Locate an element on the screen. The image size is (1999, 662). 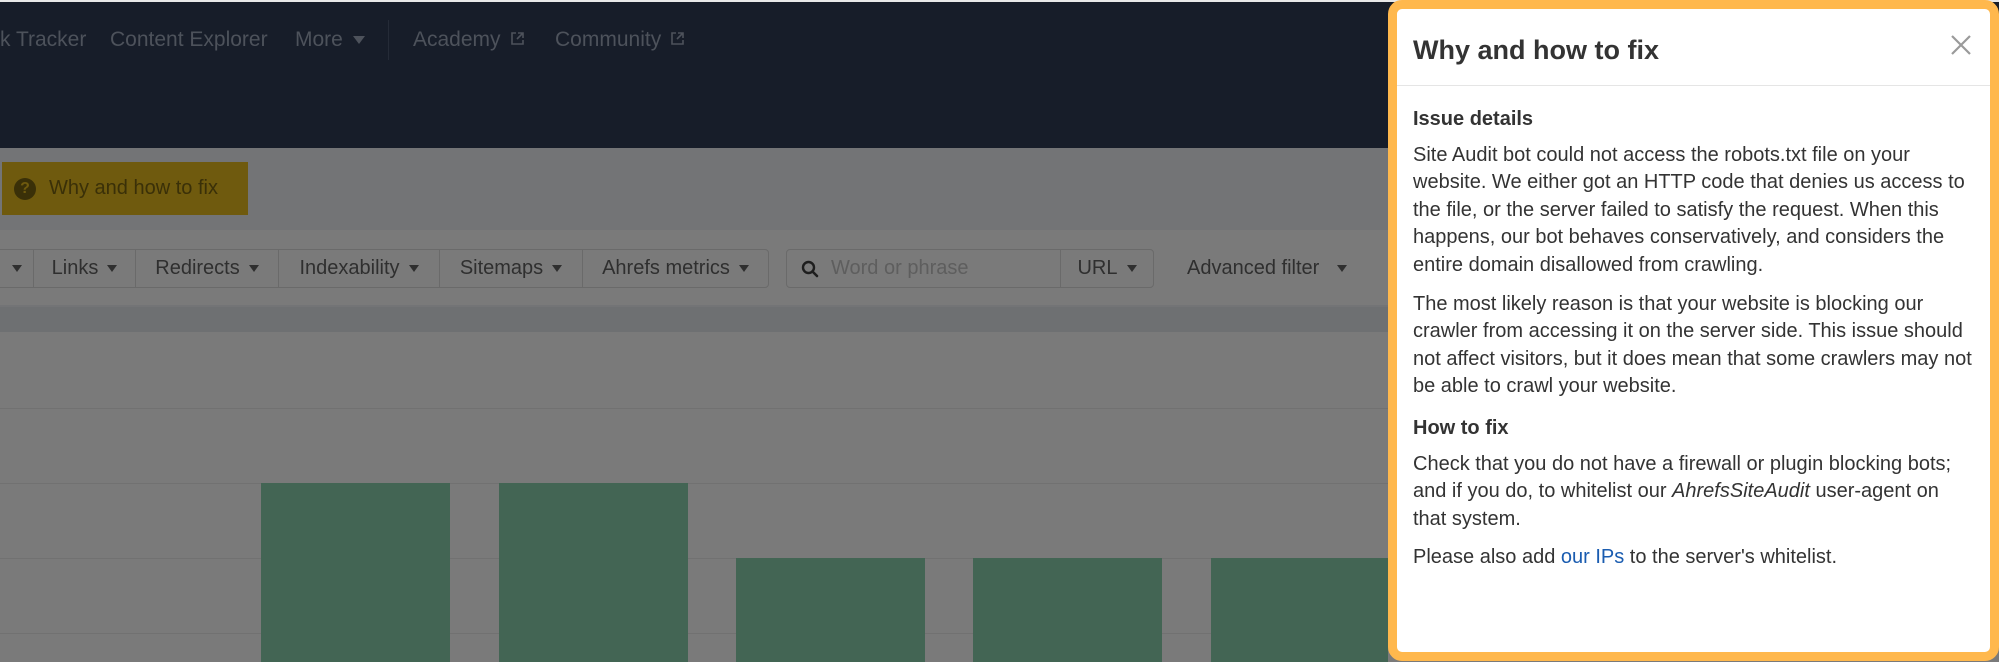
nav-item-academy: Academy is located at coordinates (468, 40).